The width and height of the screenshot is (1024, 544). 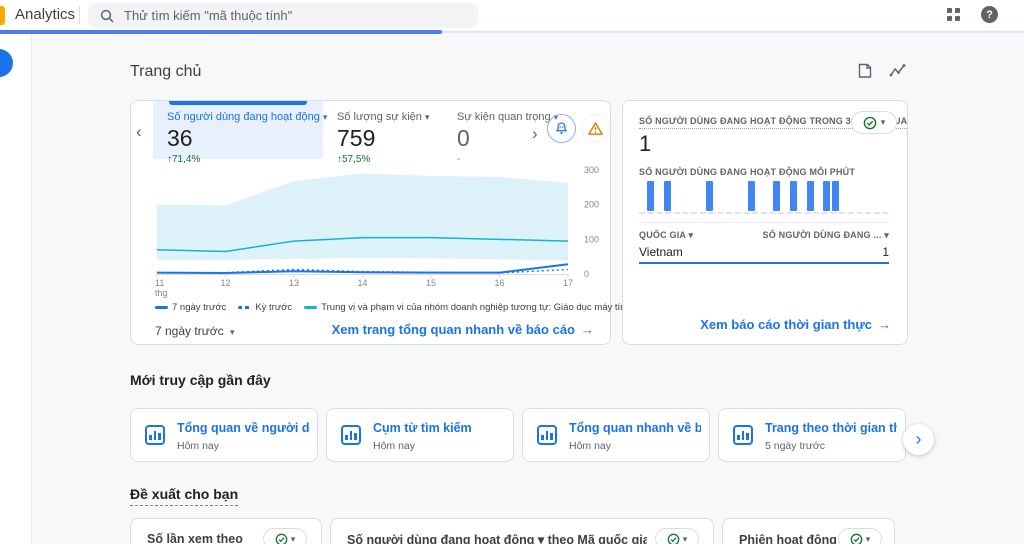 I want to click on carousel-next-button: ›, so click(x=918, y=439).